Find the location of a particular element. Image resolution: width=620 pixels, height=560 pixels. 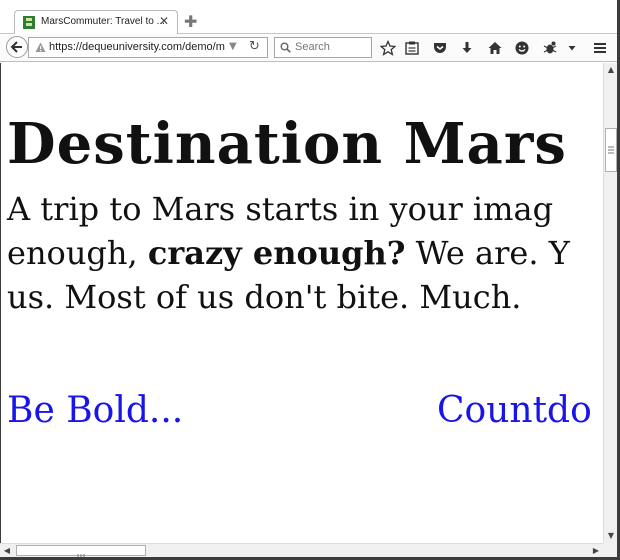

horizontal-scrollbar: ◀ ▶ is located at coordinates (301, 551).